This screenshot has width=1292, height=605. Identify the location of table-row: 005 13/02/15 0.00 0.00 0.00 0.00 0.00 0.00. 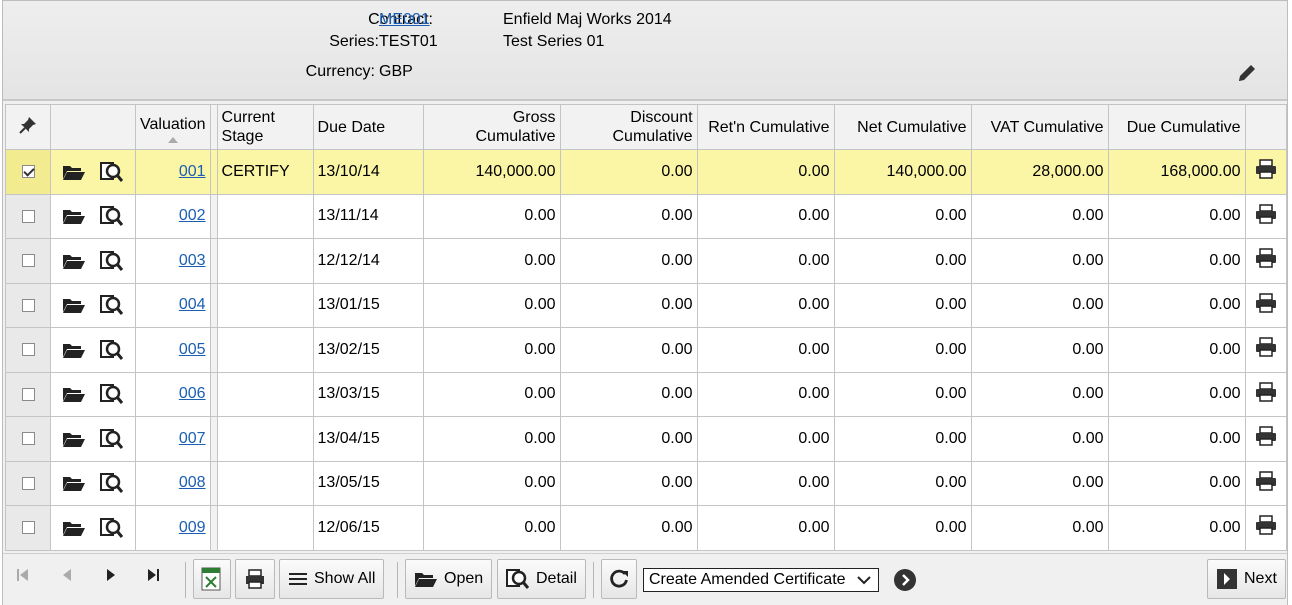
(646, 350).